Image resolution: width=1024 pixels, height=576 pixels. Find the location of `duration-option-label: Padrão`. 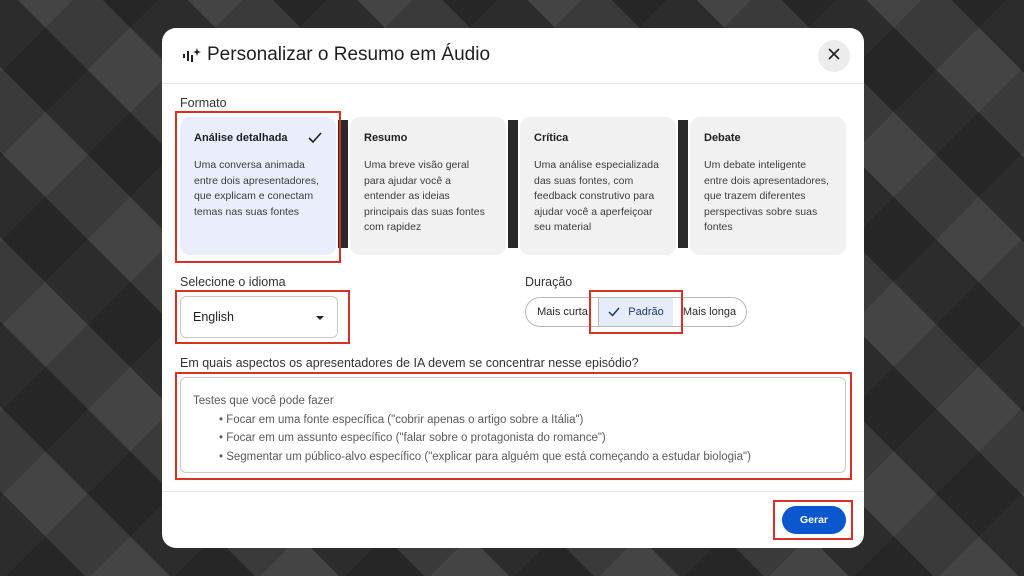

duration-option-label: Padrão is located at coordinates (646, 312).